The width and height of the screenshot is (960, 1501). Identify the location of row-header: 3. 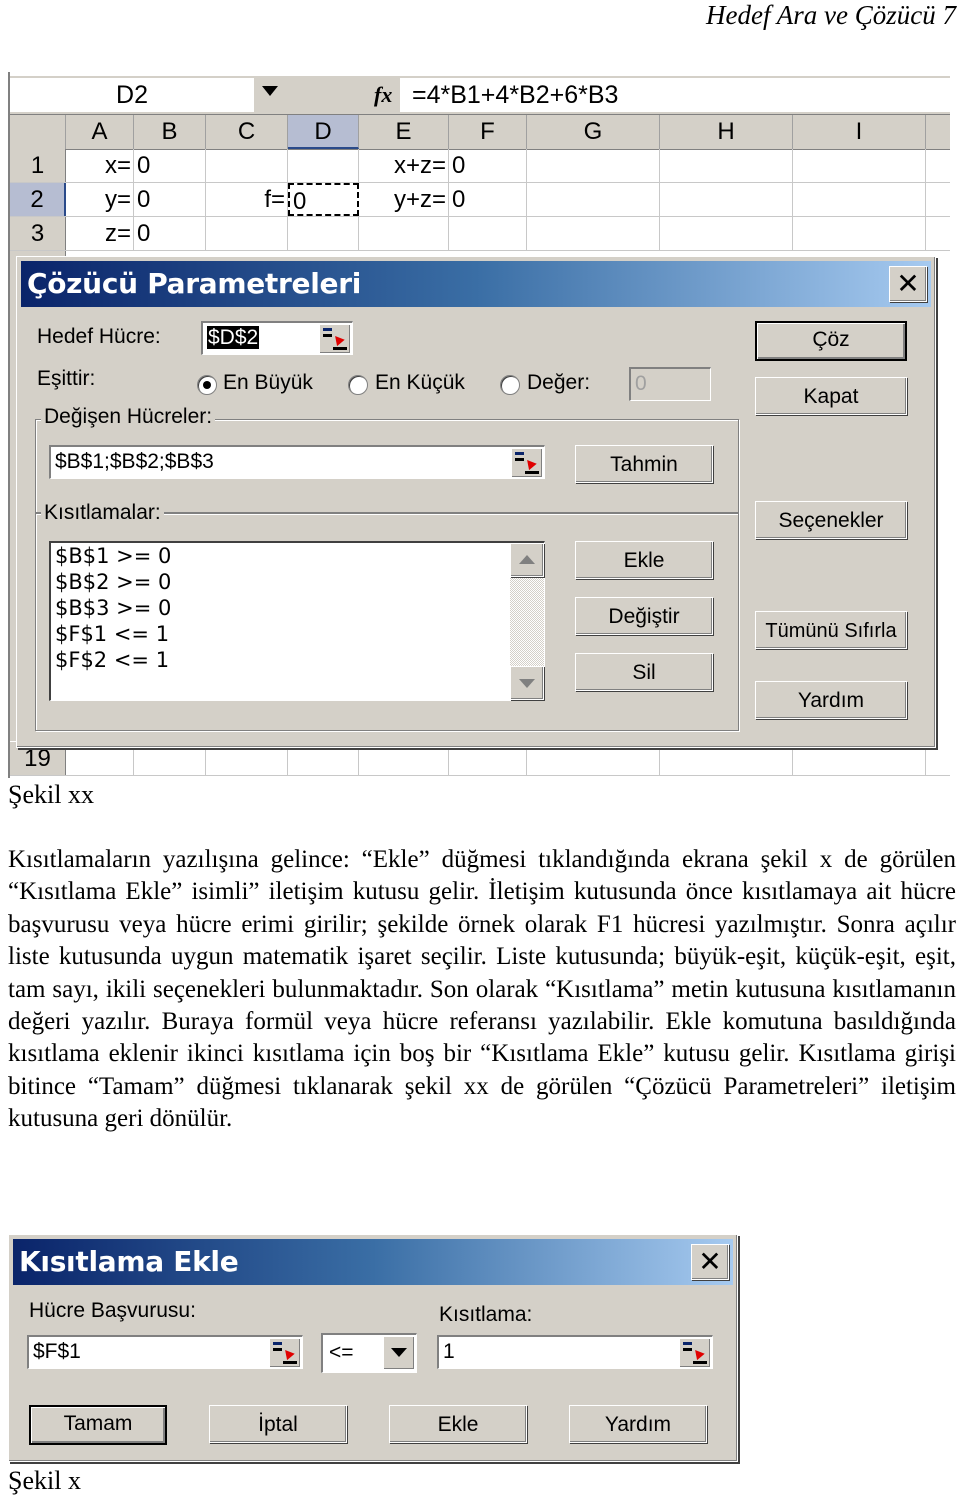
(38, 233).